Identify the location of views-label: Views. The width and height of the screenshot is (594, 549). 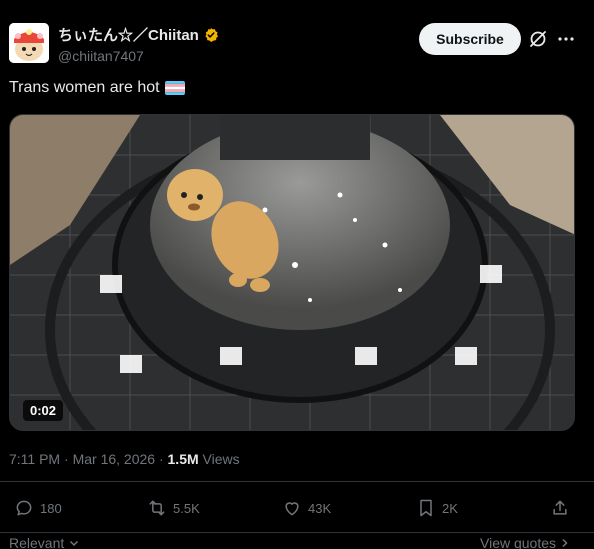
(219, 459).